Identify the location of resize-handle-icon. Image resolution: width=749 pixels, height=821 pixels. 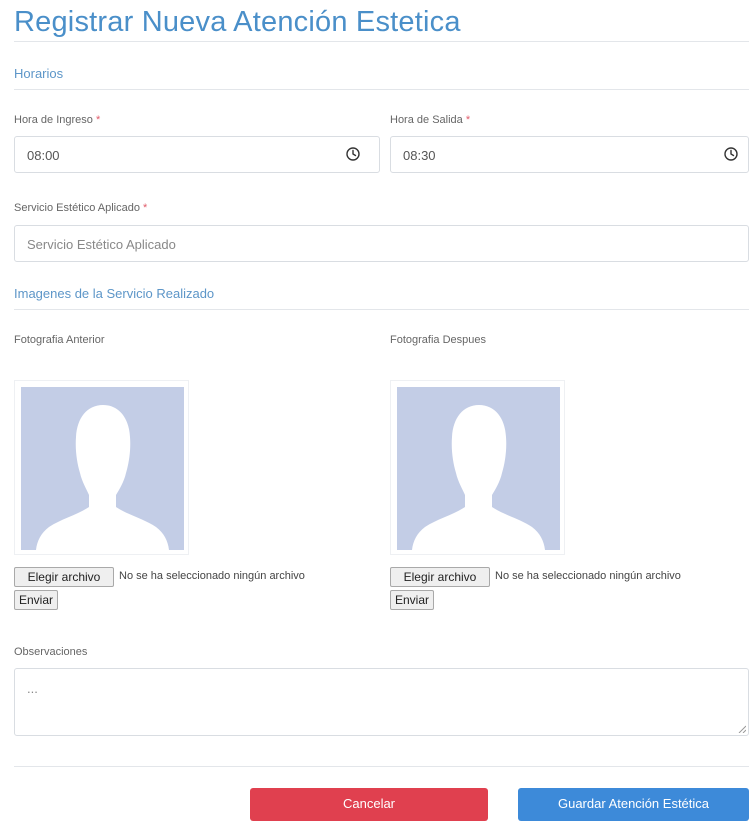
(742, 729).